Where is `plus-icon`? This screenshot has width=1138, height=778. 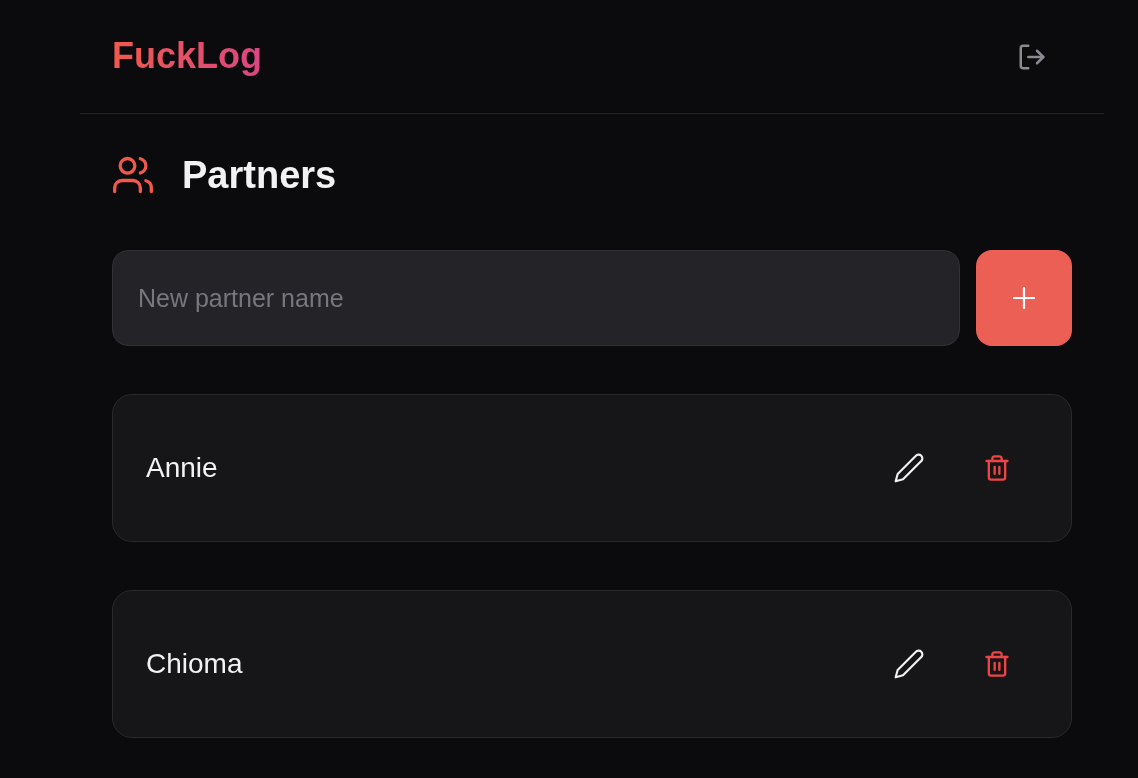 plus-icon is located at coordinates (1024, 298).